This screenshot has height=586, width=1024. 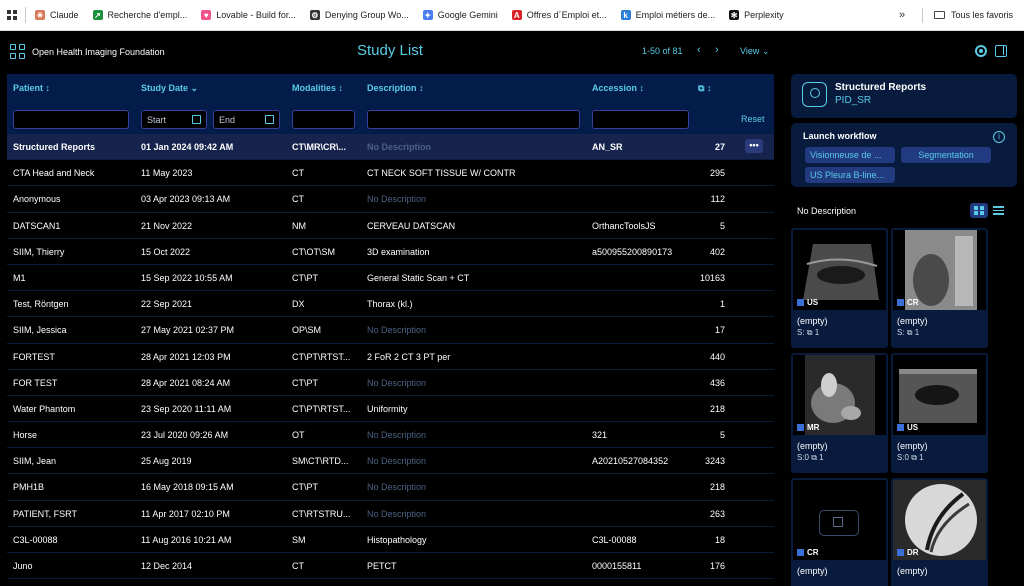 I want to click on patient-name-cell: Structured Reports, so click(x=54, y=147).